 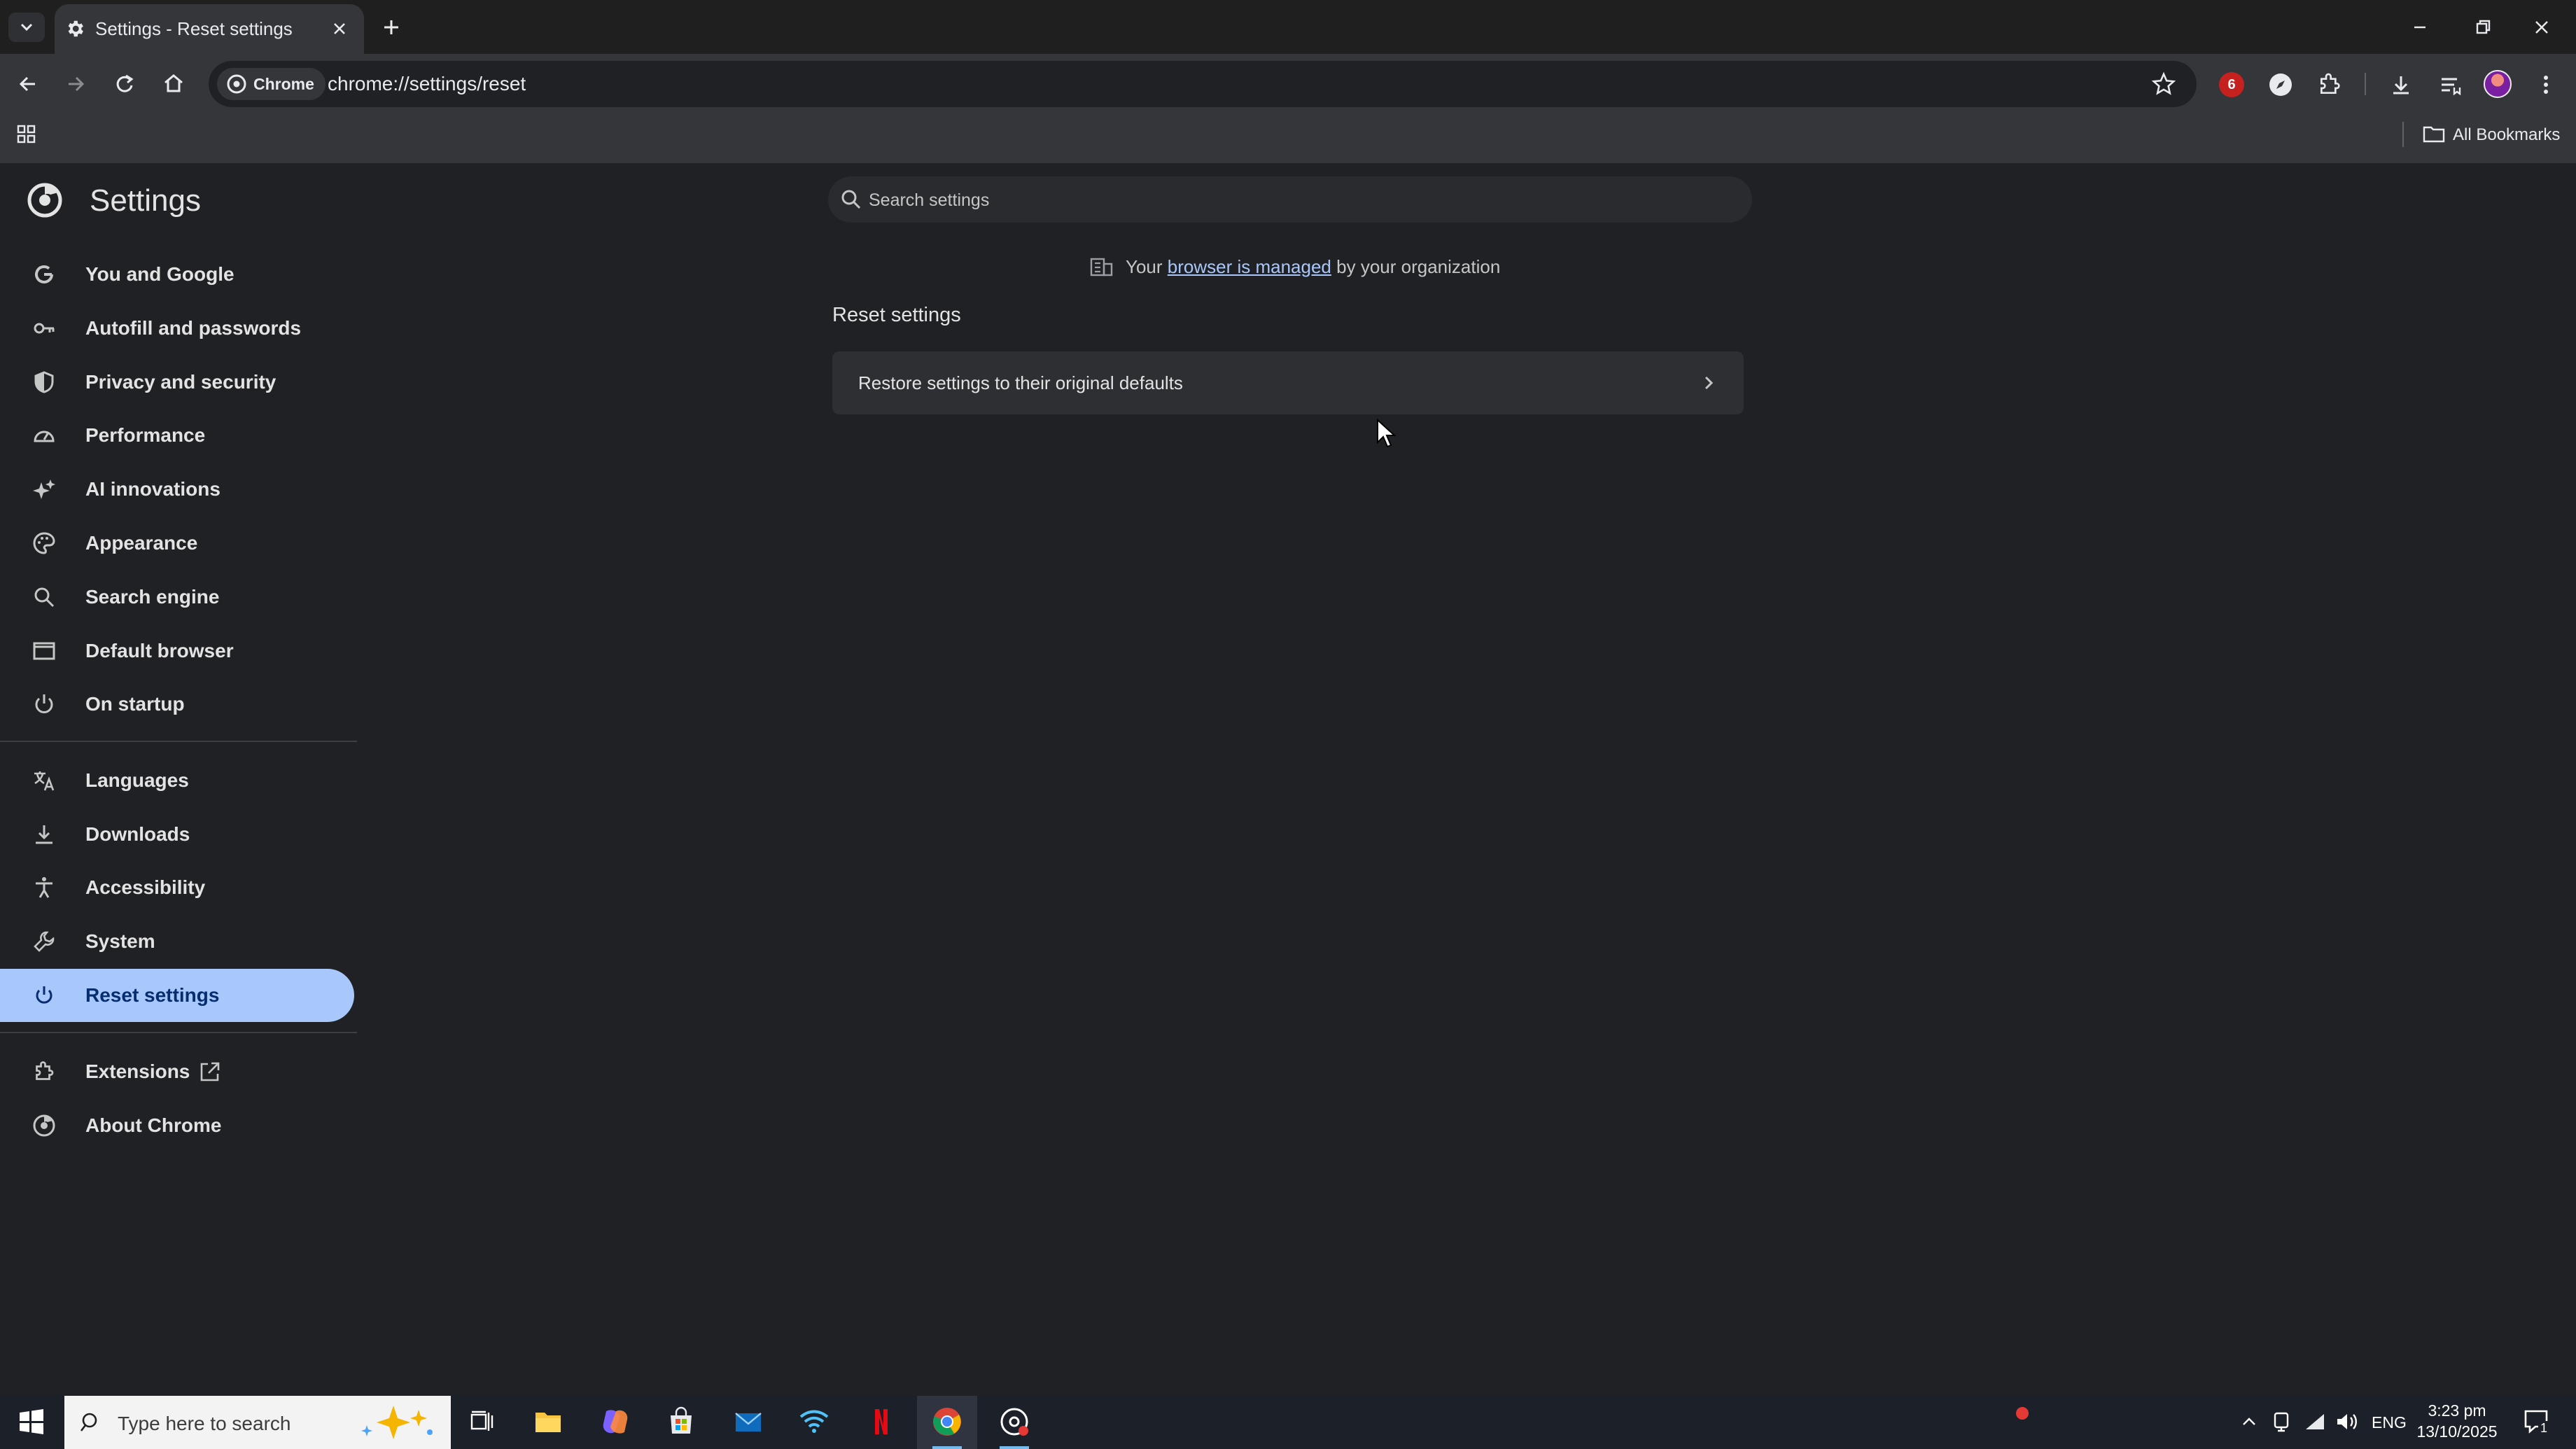 What do you see at coordinates (1101, 267) in the screenshot?
I see `building-icon` at bounding box center [1101, 267].